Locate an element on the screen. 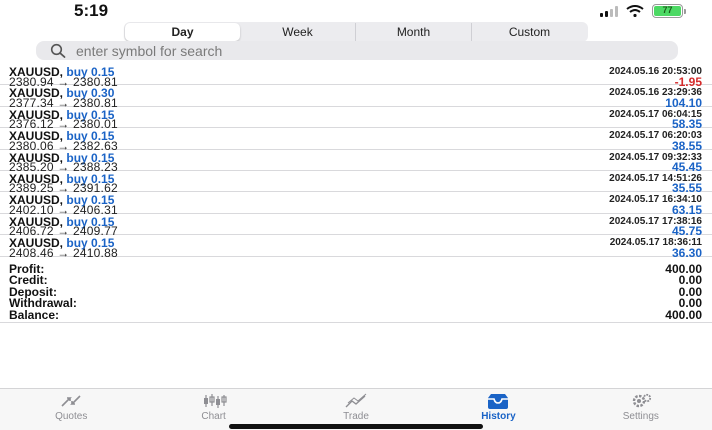  tab-day: Day is located at coordinates (182, 32).